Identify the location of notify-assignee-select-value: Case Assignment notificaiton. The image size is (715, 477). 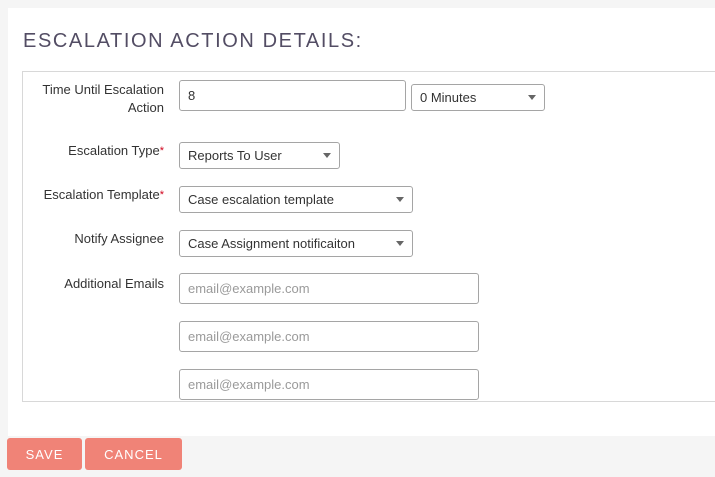
(271, 243).